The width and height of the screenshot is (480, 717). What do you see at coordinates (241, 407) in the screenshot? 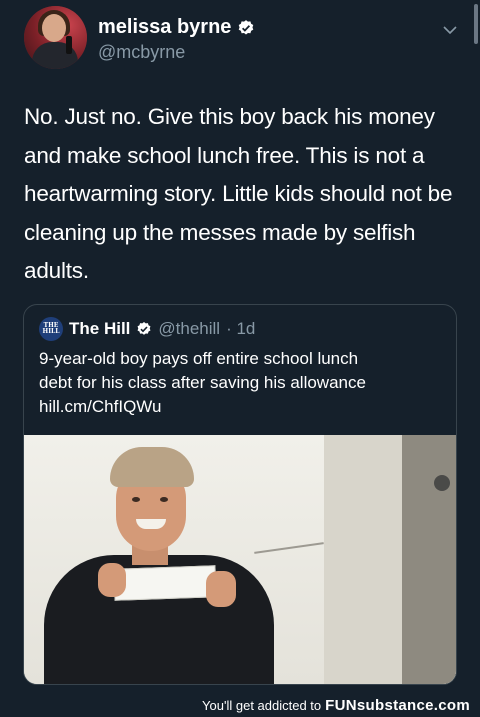
I see `quoted-link: hill.cm/ChfIQWu` at bounding box center [241, 407].